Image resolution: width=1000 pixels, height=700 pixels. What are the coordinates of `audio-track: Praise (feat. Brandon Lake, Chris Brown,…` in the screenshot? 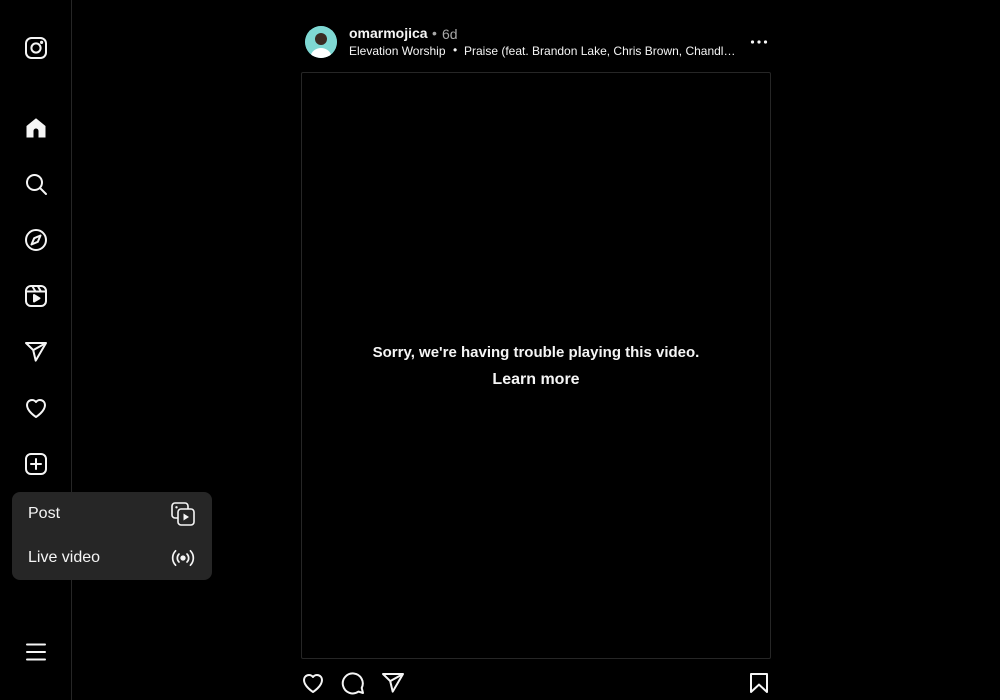 It's located at (600, 51).